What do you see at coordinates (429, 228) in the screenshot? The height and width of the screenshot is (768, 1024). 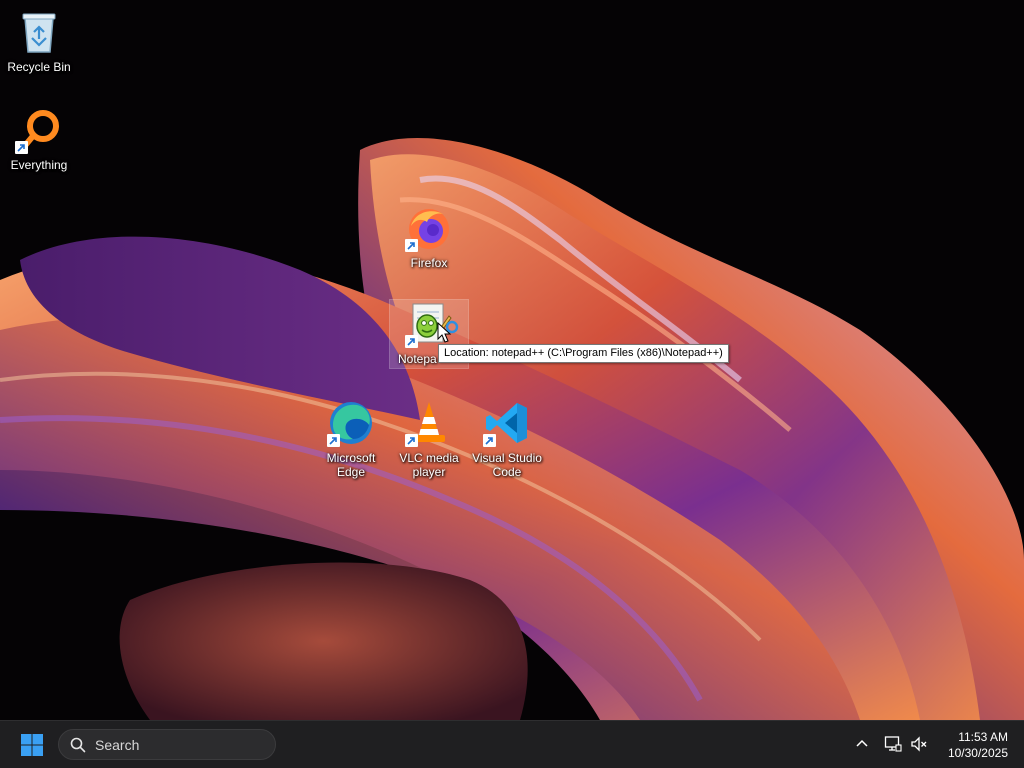 I see `firefox-icon` at bounding box center [429, 228].